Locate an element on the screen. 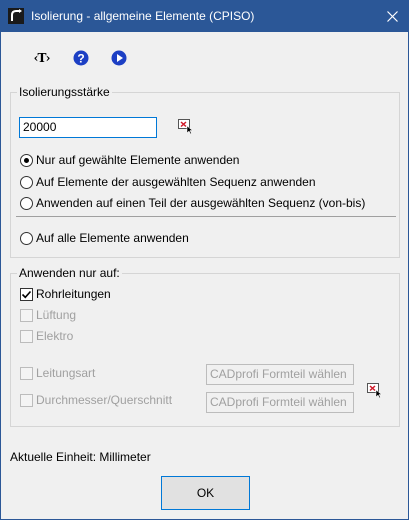 The width and height of the screenshot is (409, 520). pick-part-button is located at coordinates (375, 390).